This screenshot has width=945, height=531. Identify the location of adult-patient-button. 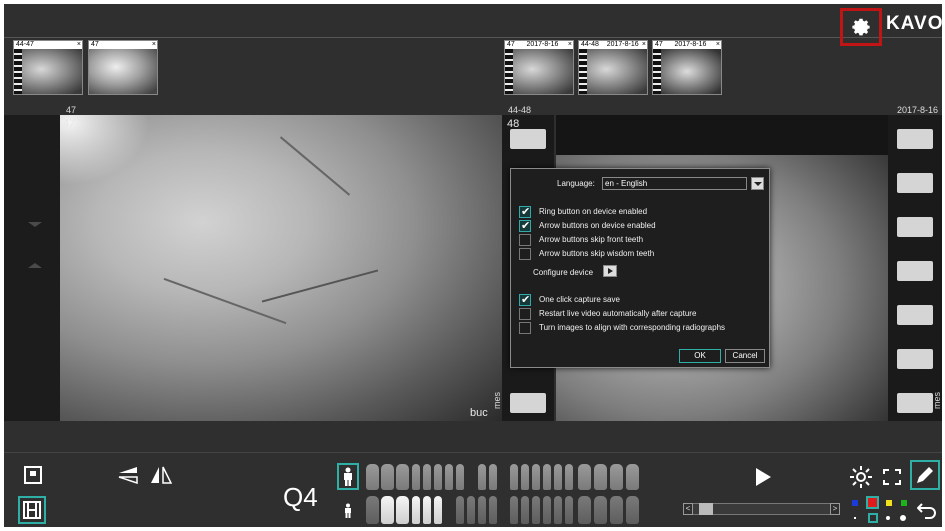
(348, 476).